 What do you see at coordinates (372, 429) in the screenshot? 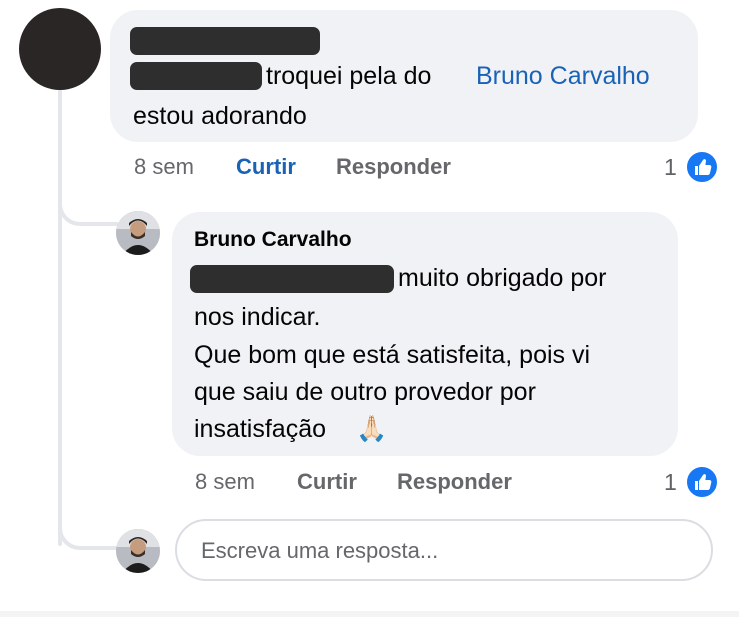
I see `praying-hands-icon: 🙏🏻` at bounding box center [372, 429].